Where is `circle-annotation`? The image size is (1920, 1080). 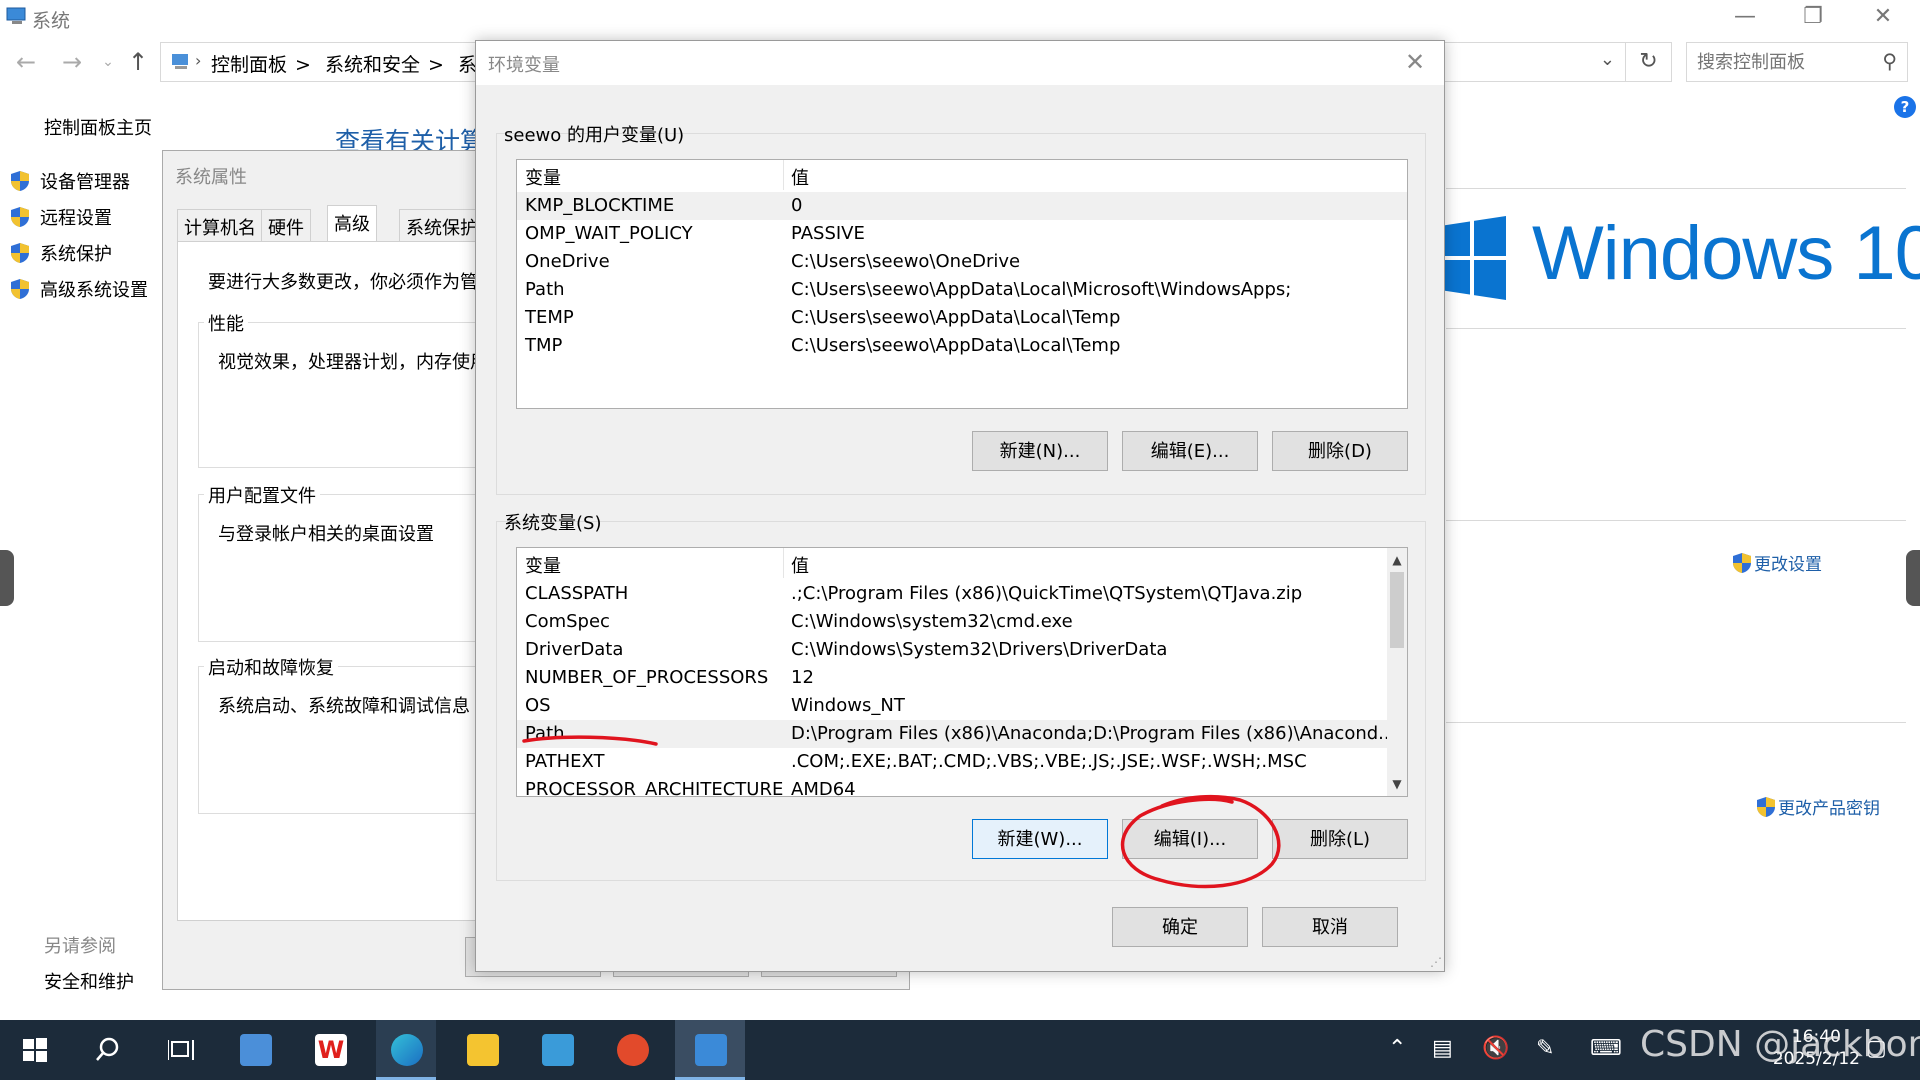
circle-annotation is located at coordinates (1200, 841).